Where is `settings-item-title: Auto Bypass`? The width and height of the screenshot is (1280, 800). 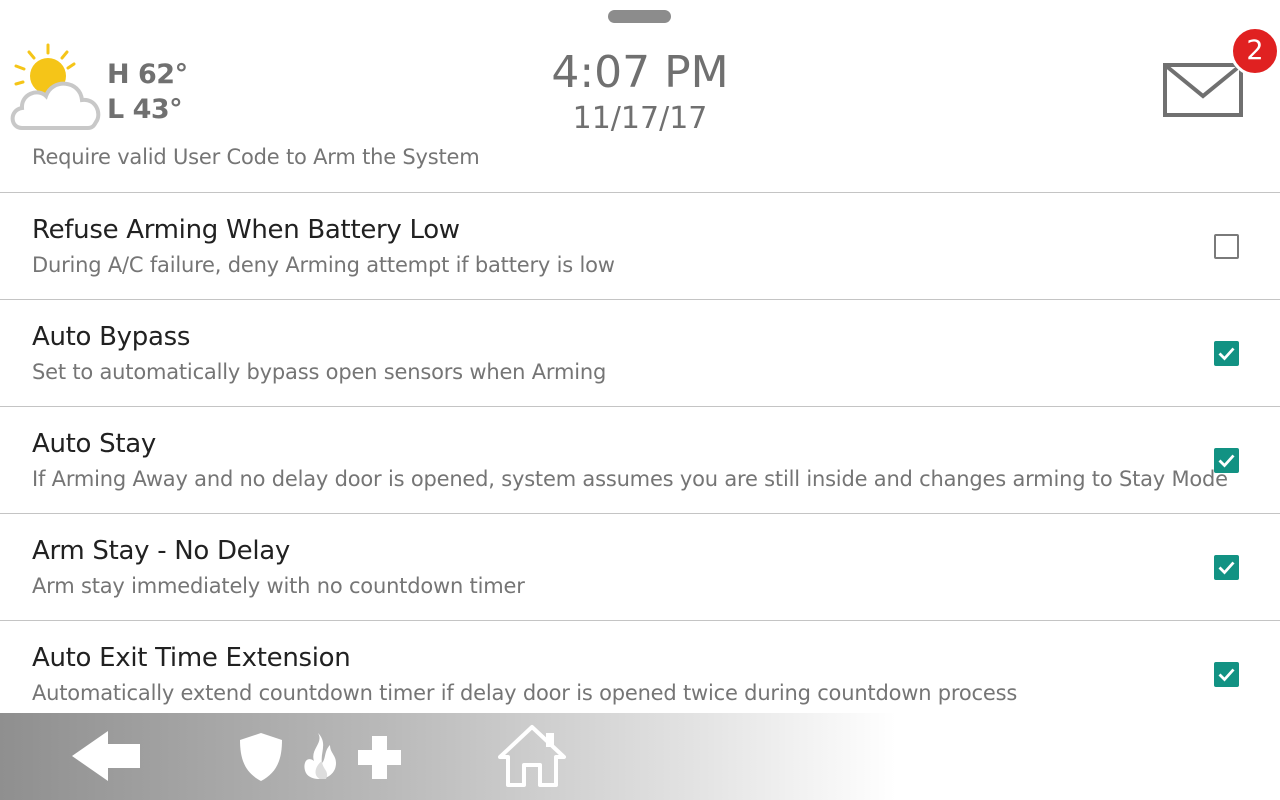
settings-item-title: Auto Bypass is located at coordinates (111, 337).